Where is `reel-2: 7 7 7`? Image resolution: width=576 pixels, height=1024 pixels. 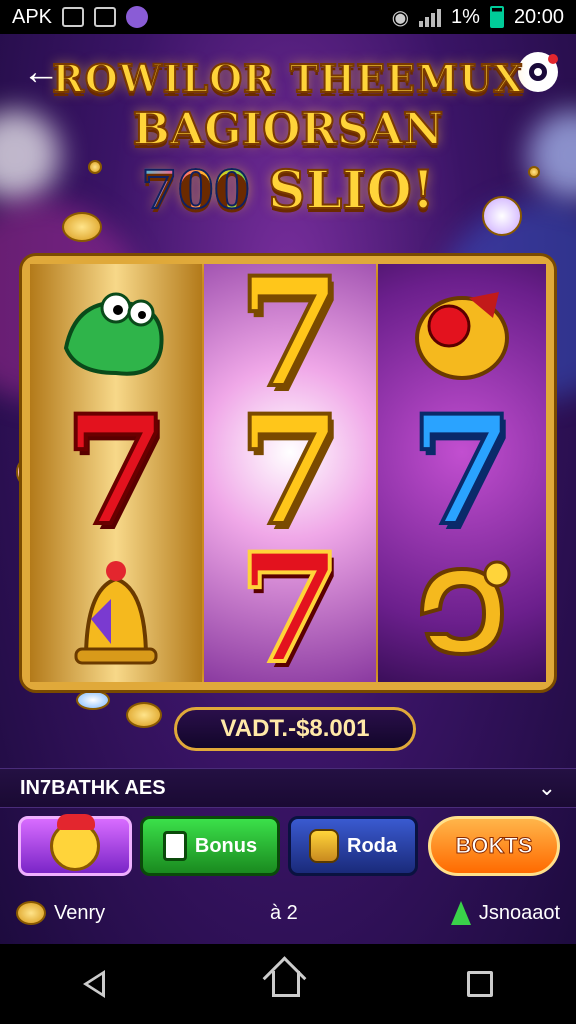 reel-2: 7 7 7 is located at coordinates (290, 473).